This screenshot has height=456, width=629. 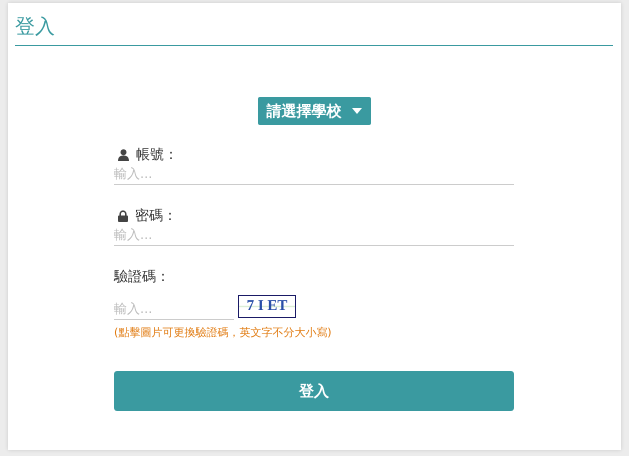 I want to click on login-button: 登入, so click(x=314, y=391).